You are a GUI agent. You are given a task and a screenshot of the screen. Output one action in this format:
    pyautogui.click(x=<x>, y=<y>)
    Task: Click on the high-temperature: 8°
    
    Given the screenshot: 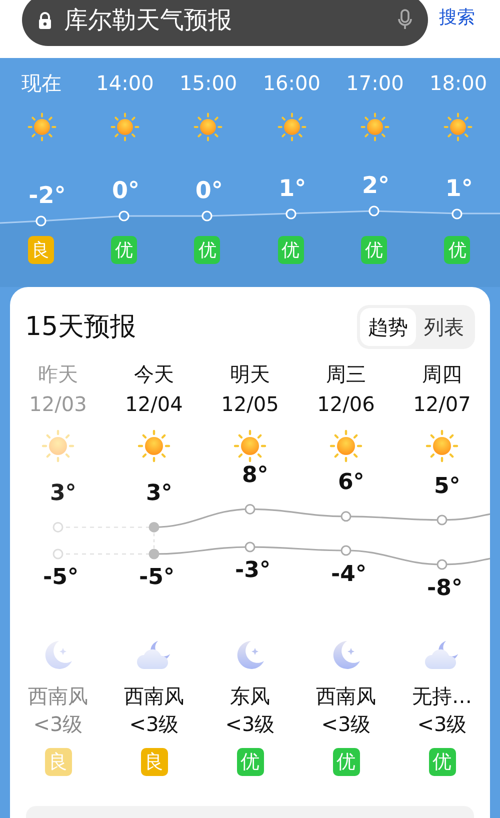 What is the action you would take?
    pyautogui.click(x=255, y=476)
    